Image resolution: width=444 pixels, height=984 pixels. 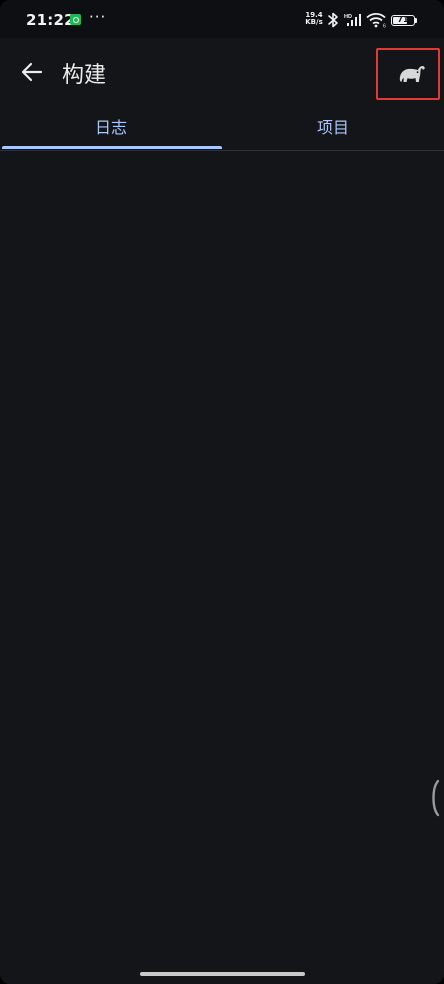 I want to click on status-time: 21:22, so click(x=50, y=20).